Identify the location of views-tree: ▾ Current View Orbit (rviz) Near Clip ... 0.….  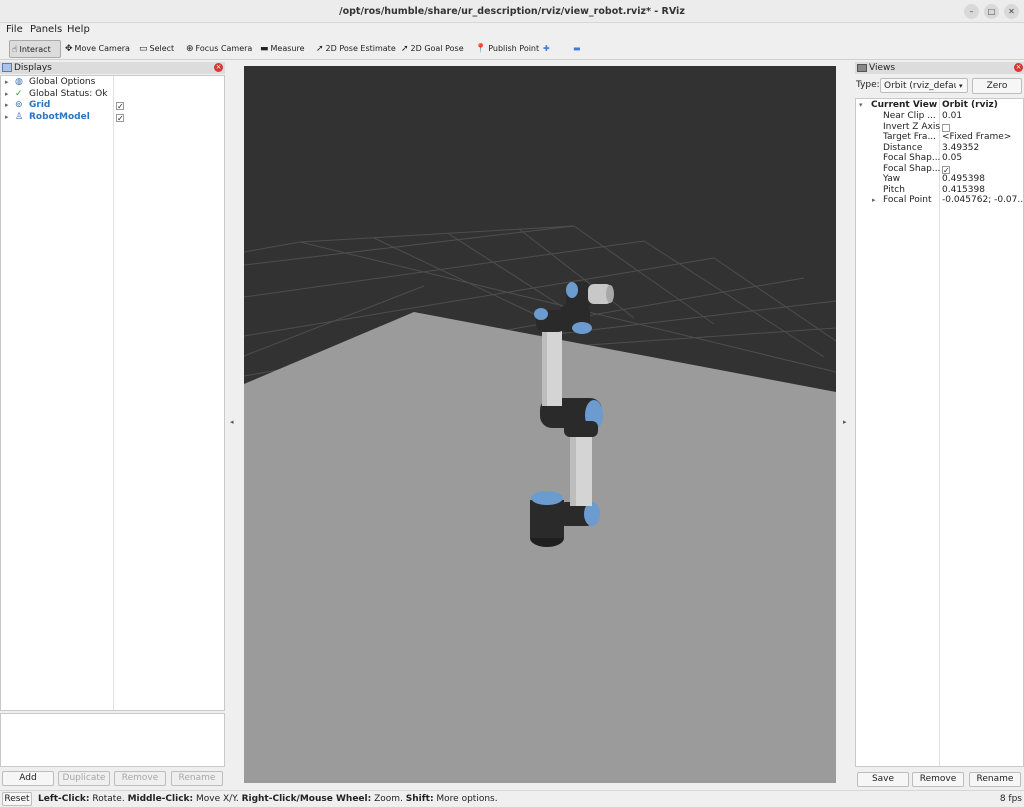
(939, 432).